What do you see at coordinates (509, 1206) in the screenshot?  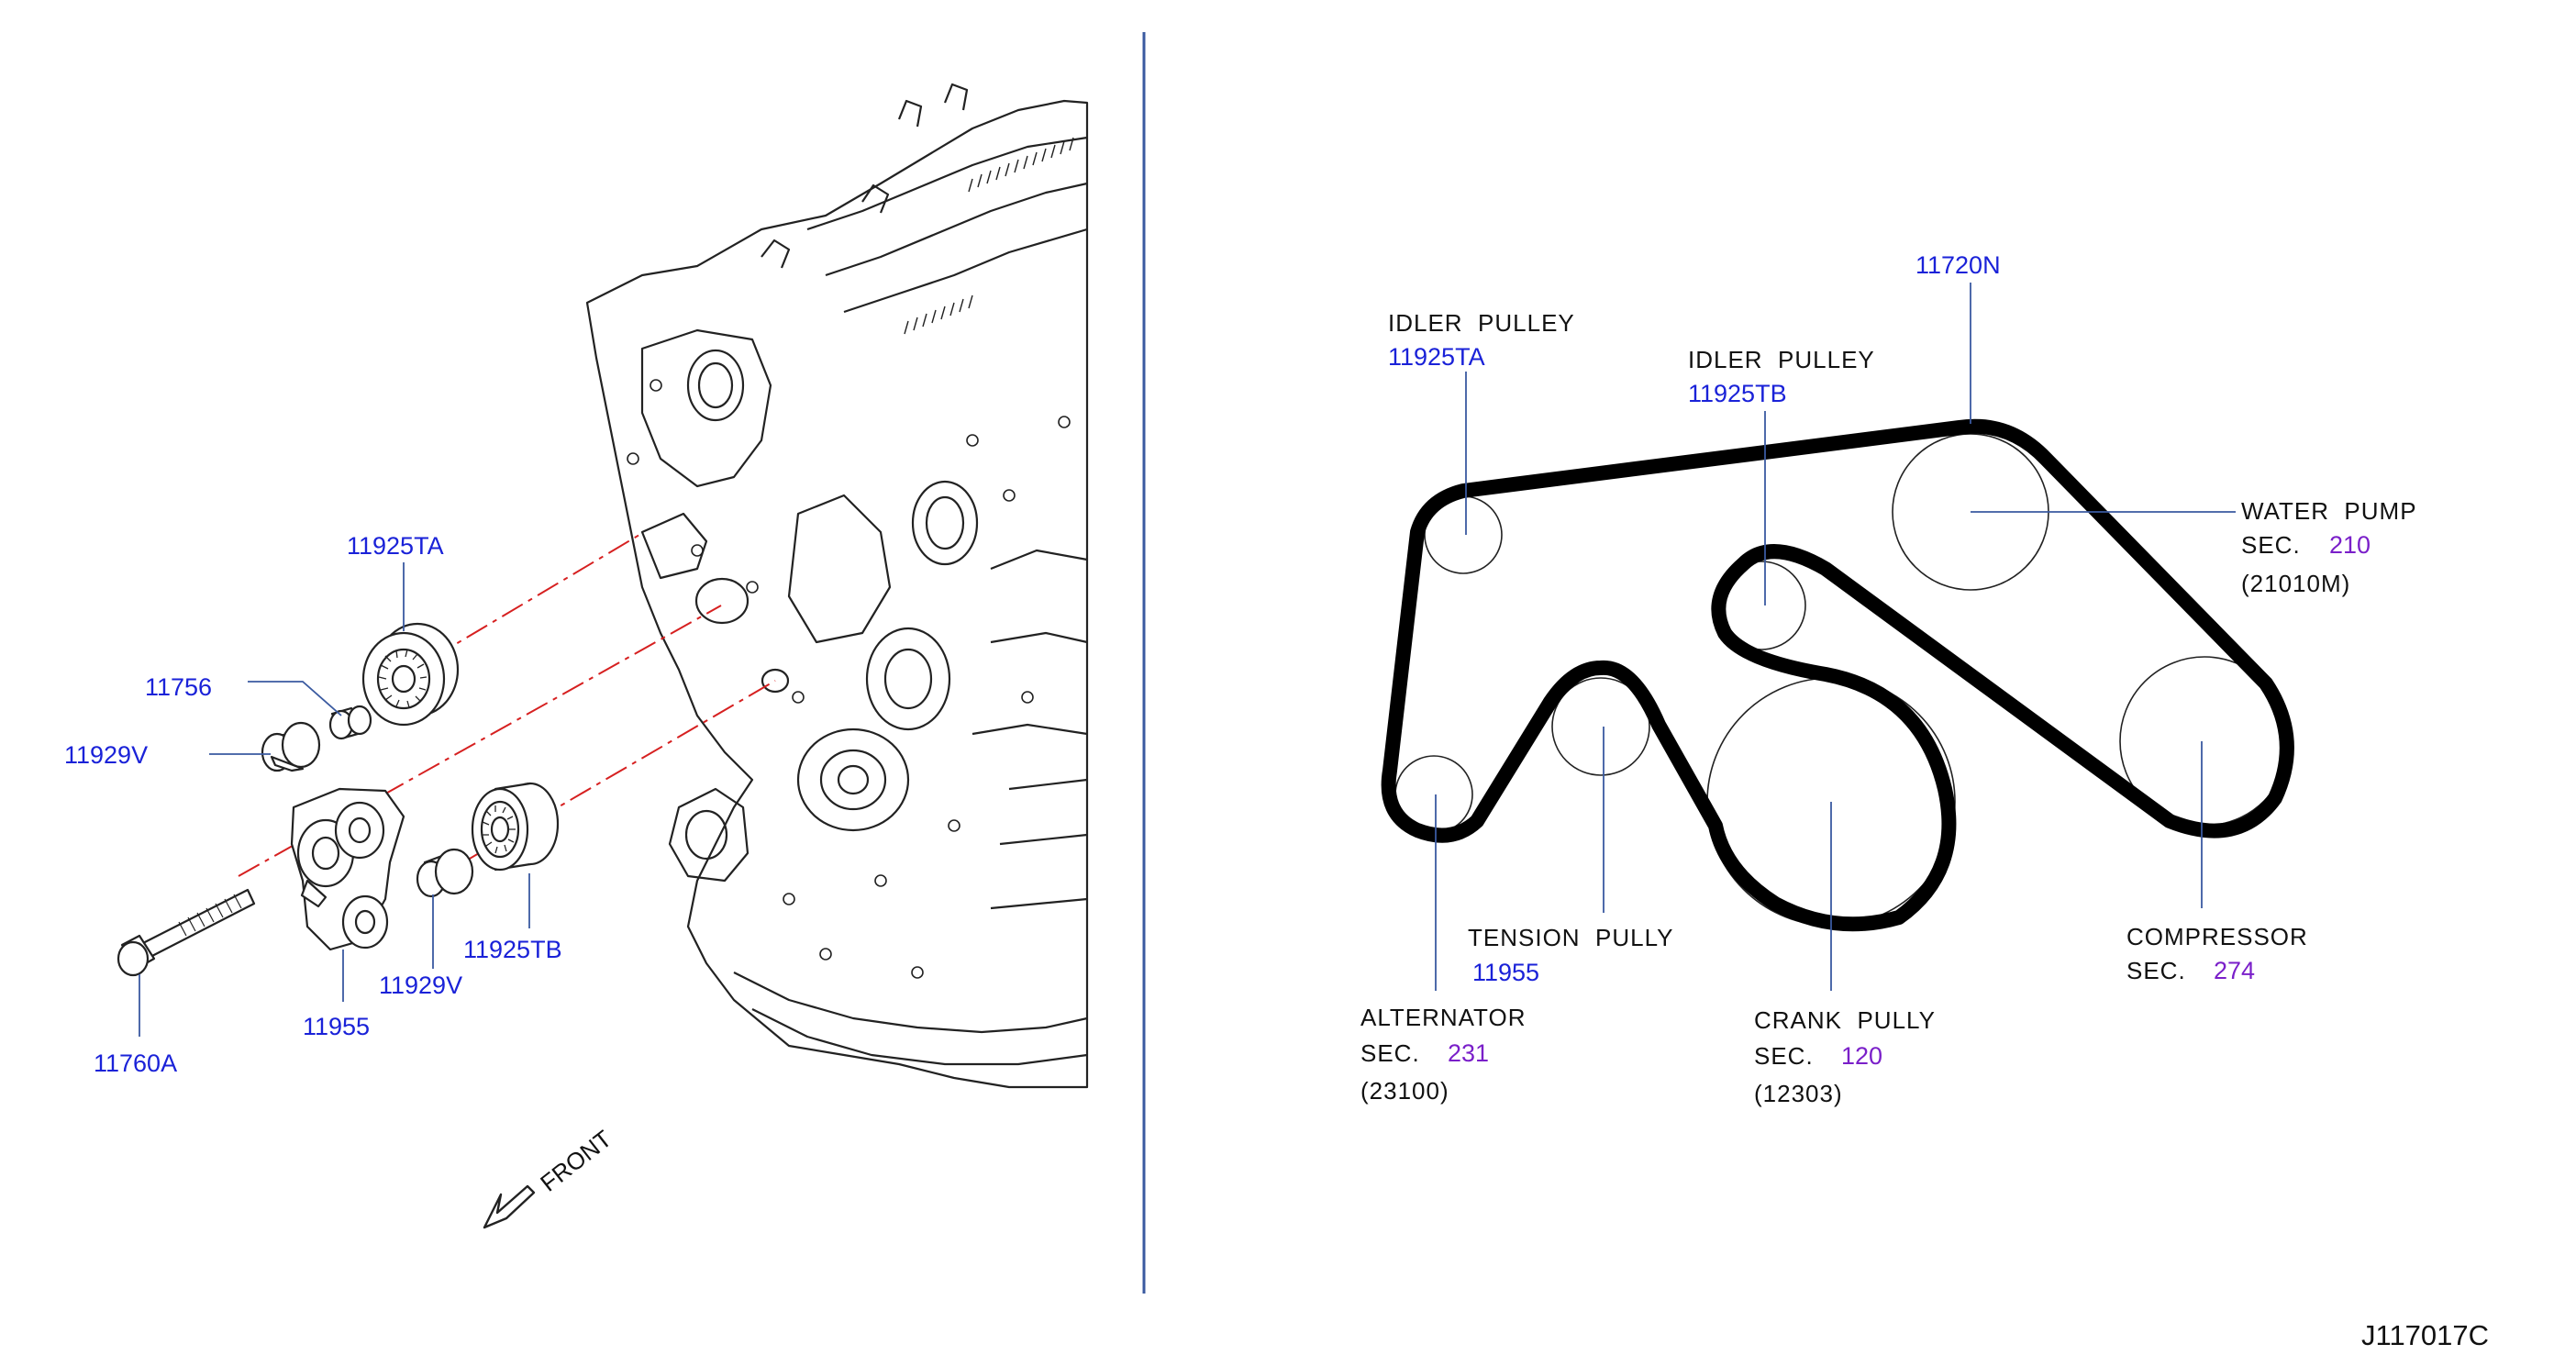 I see `front-arrow-icon` at bounding box center [509, 1206].